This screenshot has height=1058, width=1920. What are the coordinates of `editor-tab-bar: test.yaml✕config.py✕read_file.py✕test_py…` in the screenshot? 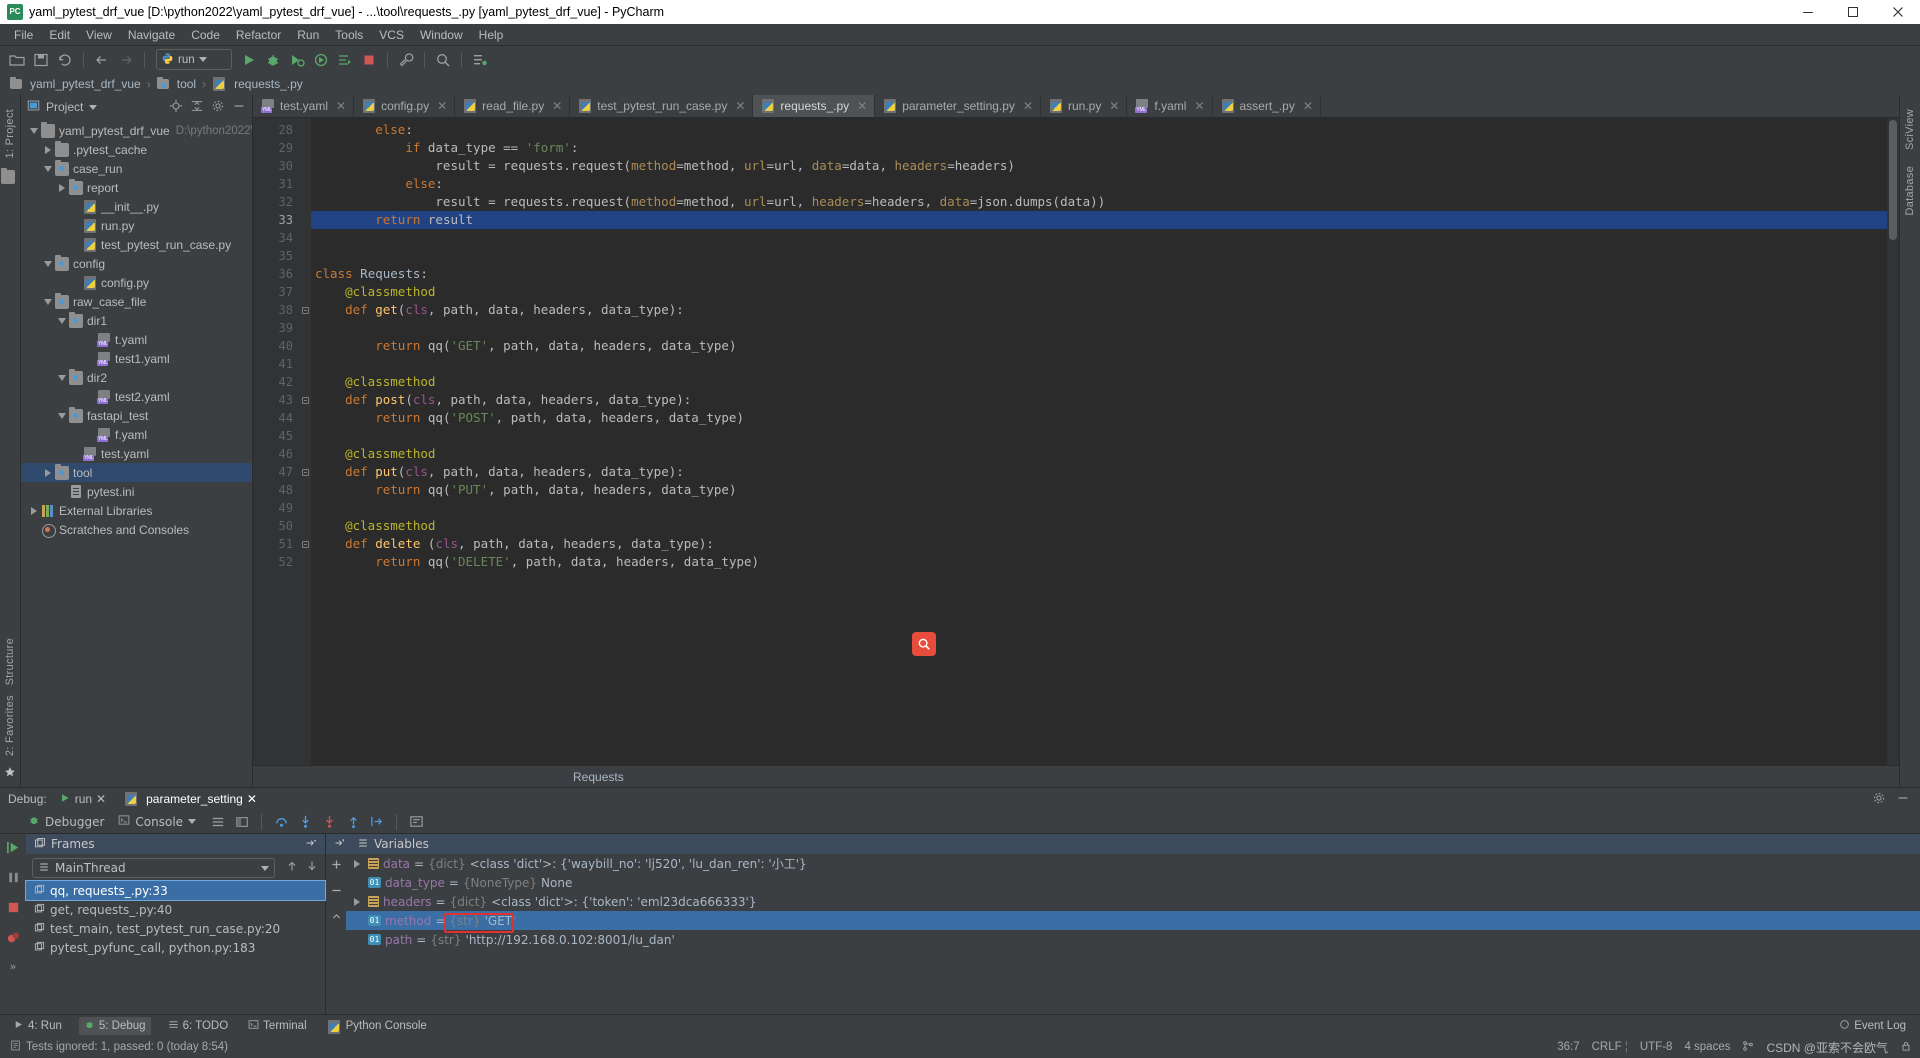 It's located at (1076, 106).